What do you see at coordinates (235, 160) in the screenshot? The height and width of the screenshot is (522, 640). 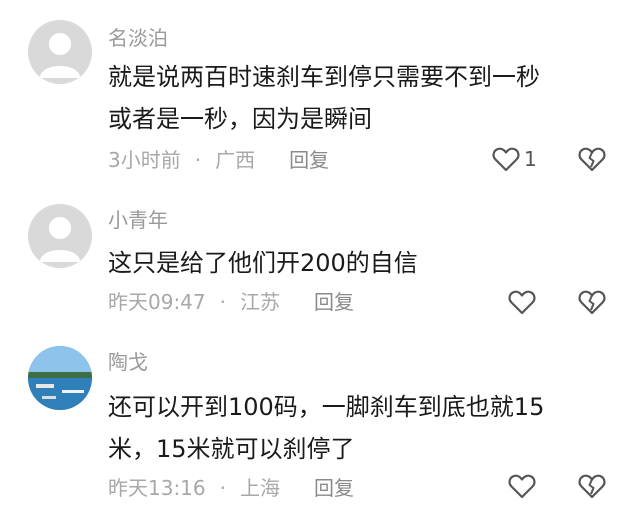 I see `comment-location: 广西` at bounding box center [235, 160].